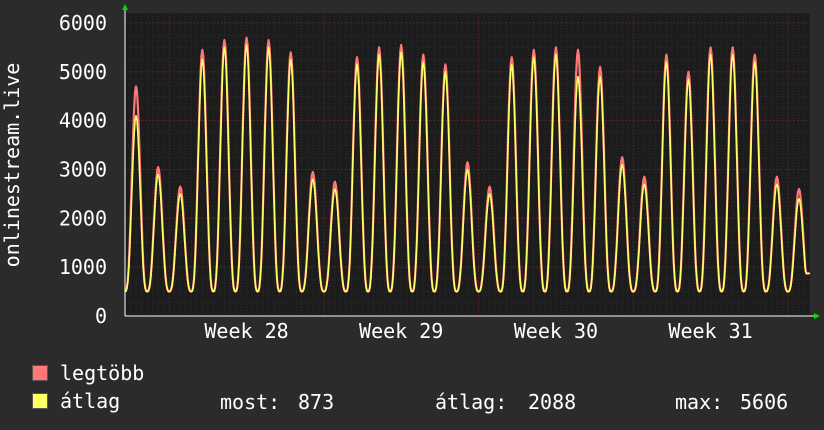 Image resolution: width=824 pixels, height=430 pixels. I want to click on x-tick-label: Week 28, so click(246, 331).